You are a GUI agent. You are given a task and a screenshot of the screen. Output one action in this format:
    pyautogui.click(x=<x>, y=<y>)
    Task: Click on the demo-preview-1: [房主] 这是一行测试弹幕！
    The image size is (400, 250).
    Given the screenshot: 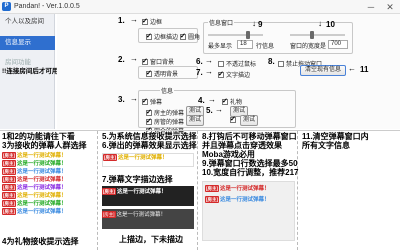 What is the action you would take?
    pyautogui.click(x=148, y=160)
    